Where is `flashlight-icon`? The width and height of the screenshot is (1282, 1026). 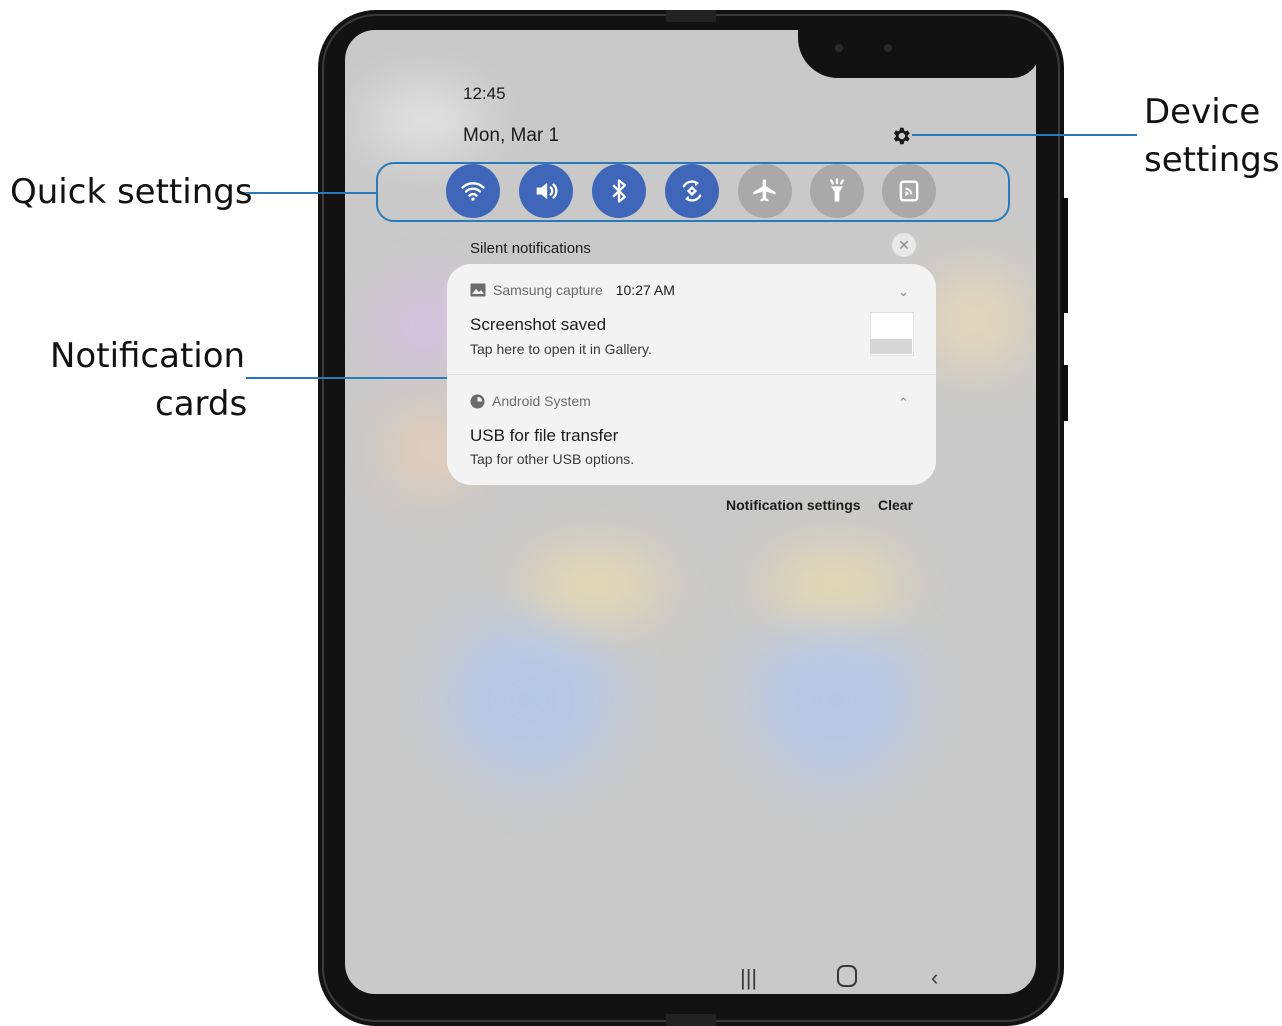
flashlight-icon is located at coordinates (837, 190).